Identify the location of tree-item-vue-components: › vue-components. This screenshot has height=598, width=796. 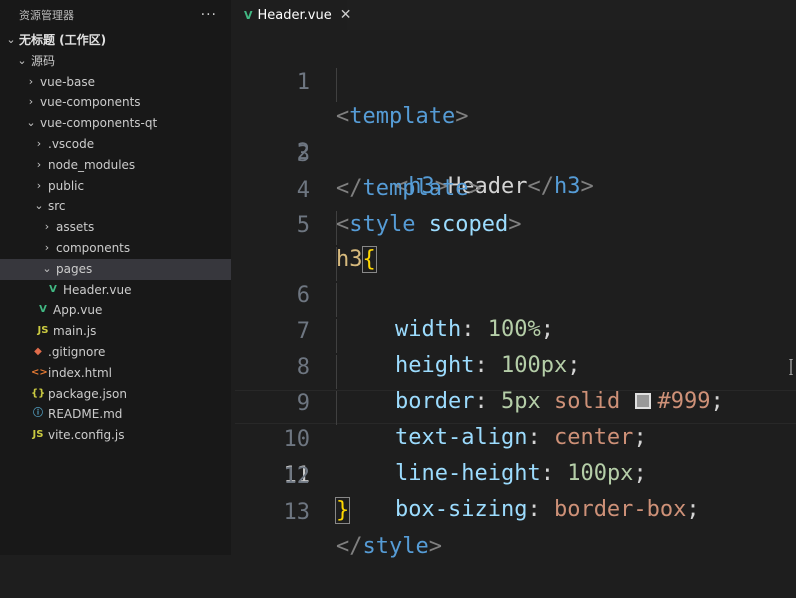
(115, 102).